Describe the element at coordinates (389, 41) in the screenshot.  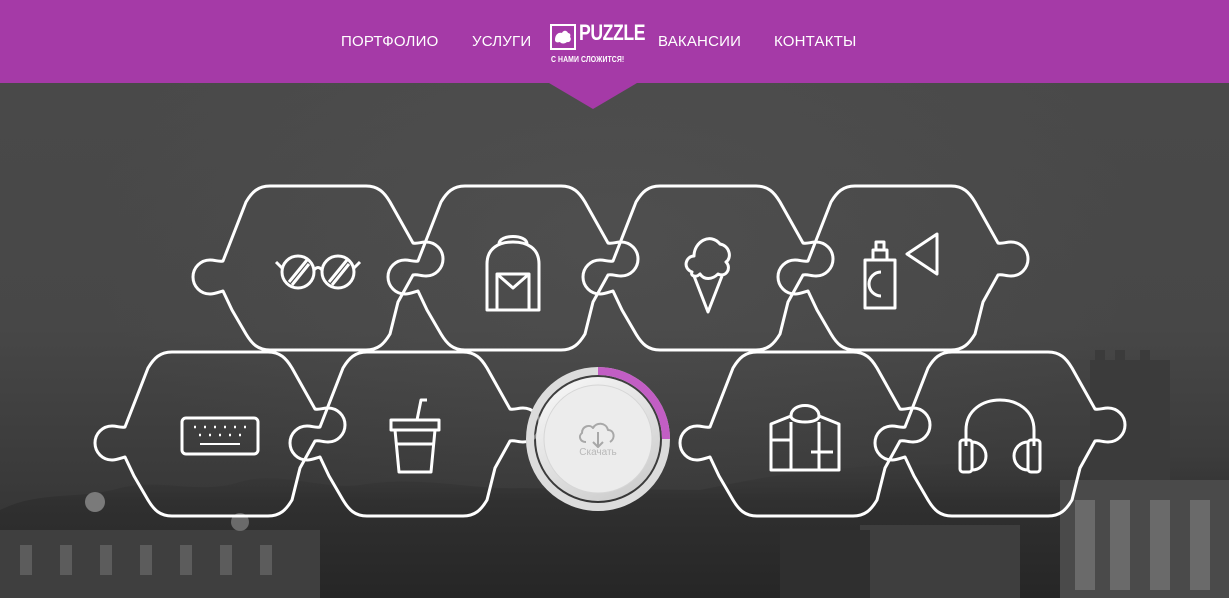
I see `nav-portfolio-link: ПОРТФОЛИО` at that location.